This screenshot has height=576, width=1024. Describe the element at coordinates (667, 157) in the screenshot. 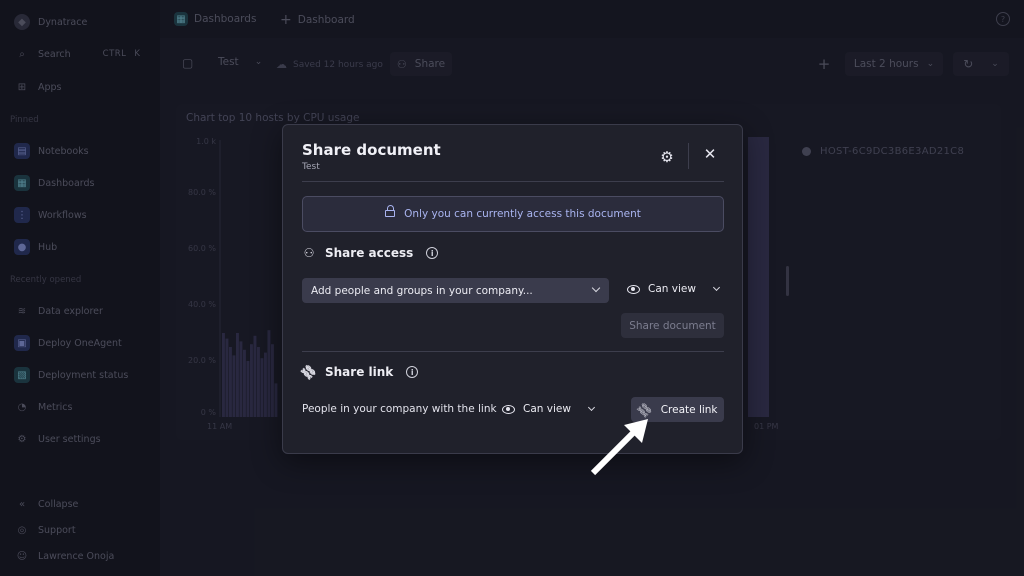

I see `gear-icon: ⚙` at that location.